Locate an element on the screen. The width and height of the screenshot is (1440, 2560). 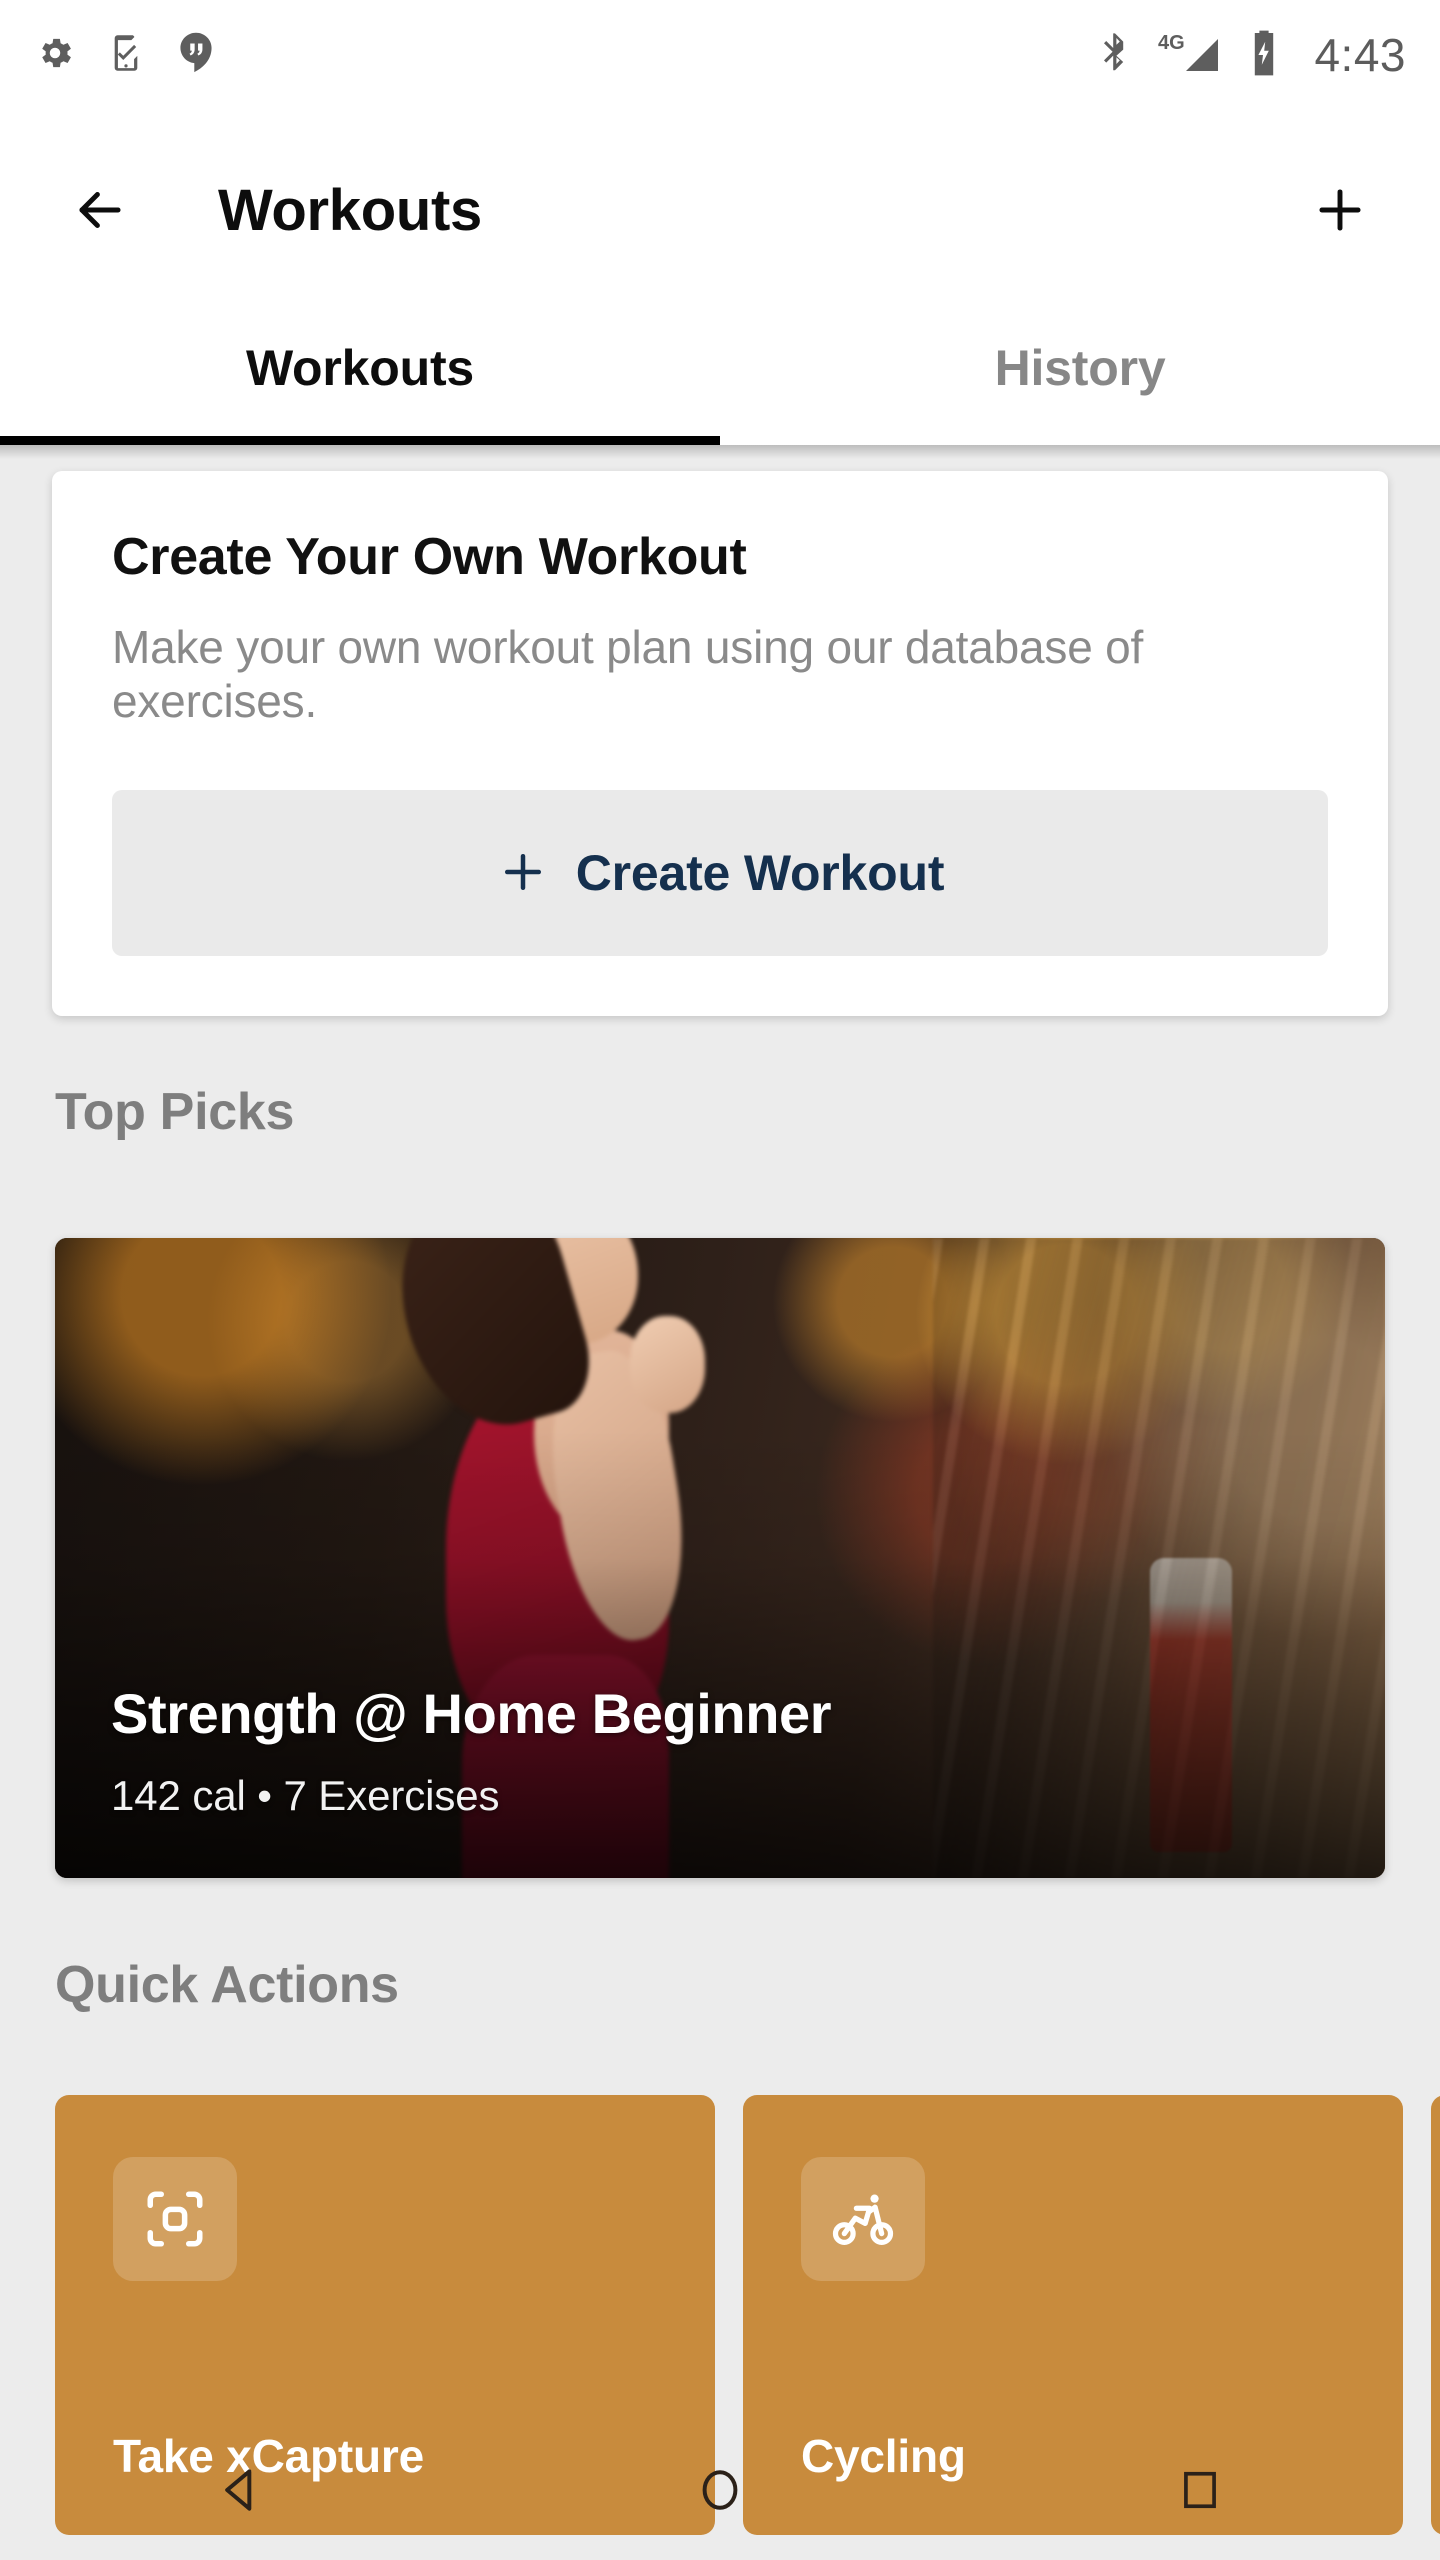
recents-square-icon is located at coordinates (1200, 2490).